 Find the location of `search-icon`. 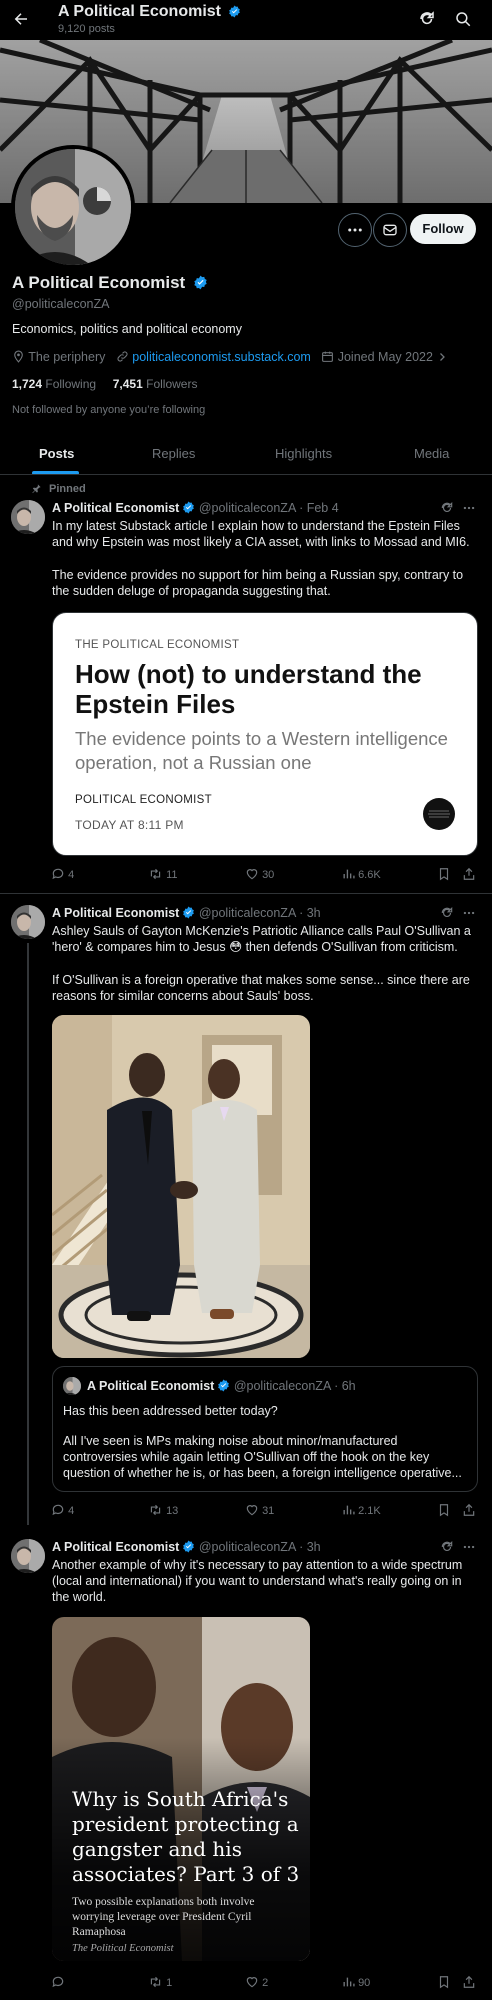

search-icon is located at coordinates (463, 19).